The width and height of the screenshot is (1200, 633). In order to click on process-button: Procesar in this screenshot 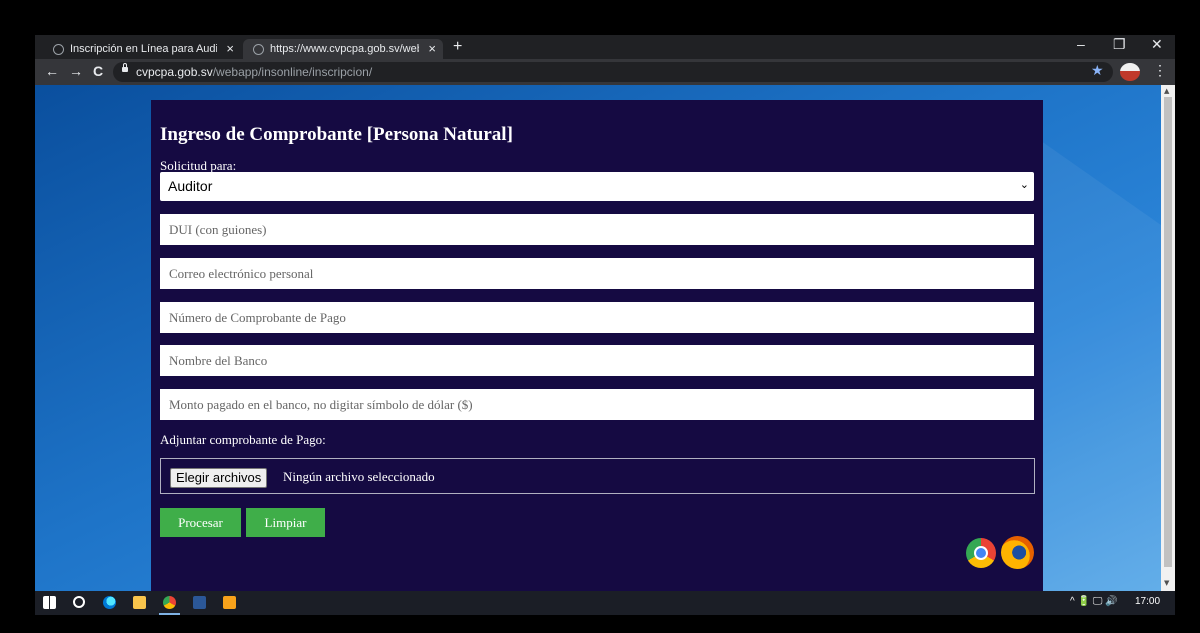, I will do `click(200, 522)`.